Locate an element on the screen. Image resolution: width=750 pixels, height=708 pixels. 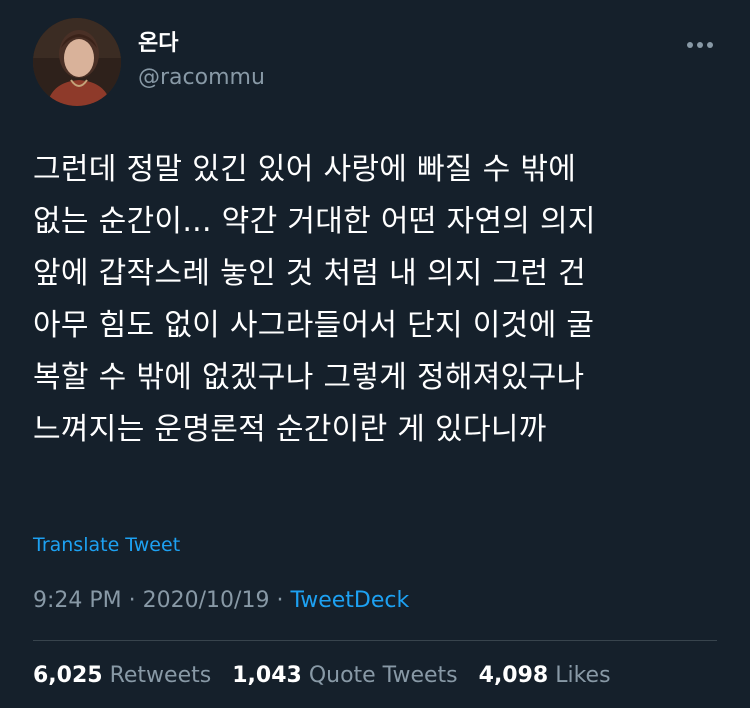
profile-photo-icon is located at coordinates (77, 62).